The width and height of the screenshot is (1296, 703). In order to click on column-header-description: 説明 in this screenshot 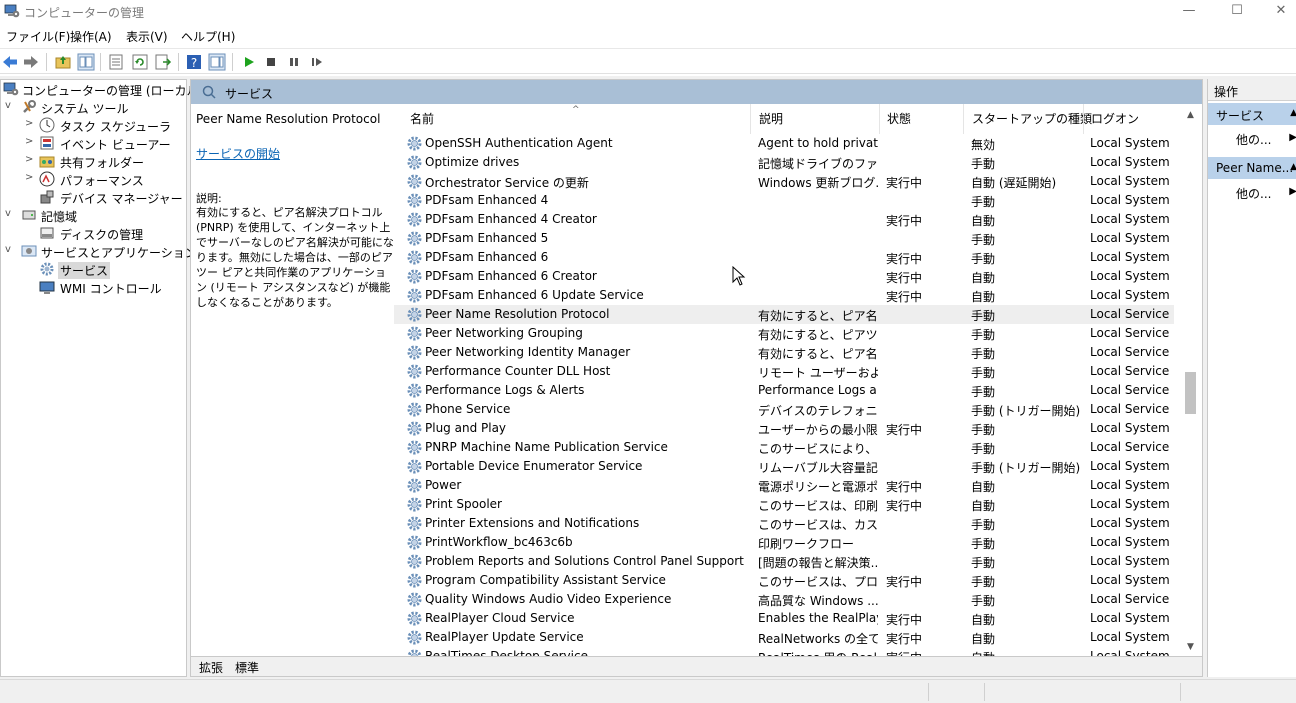, I will do `click(771, 118)`.